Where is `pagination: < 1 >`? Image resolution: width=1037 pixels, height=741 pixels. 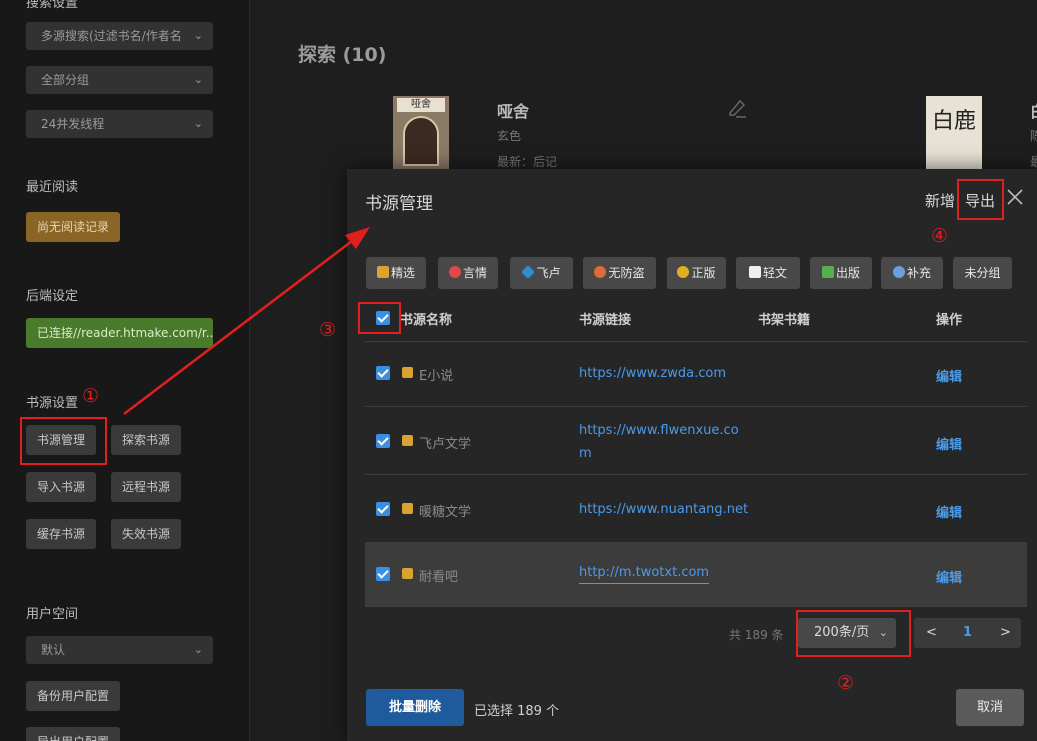 pagination: < 1 > is located at coordinates (967, 633).